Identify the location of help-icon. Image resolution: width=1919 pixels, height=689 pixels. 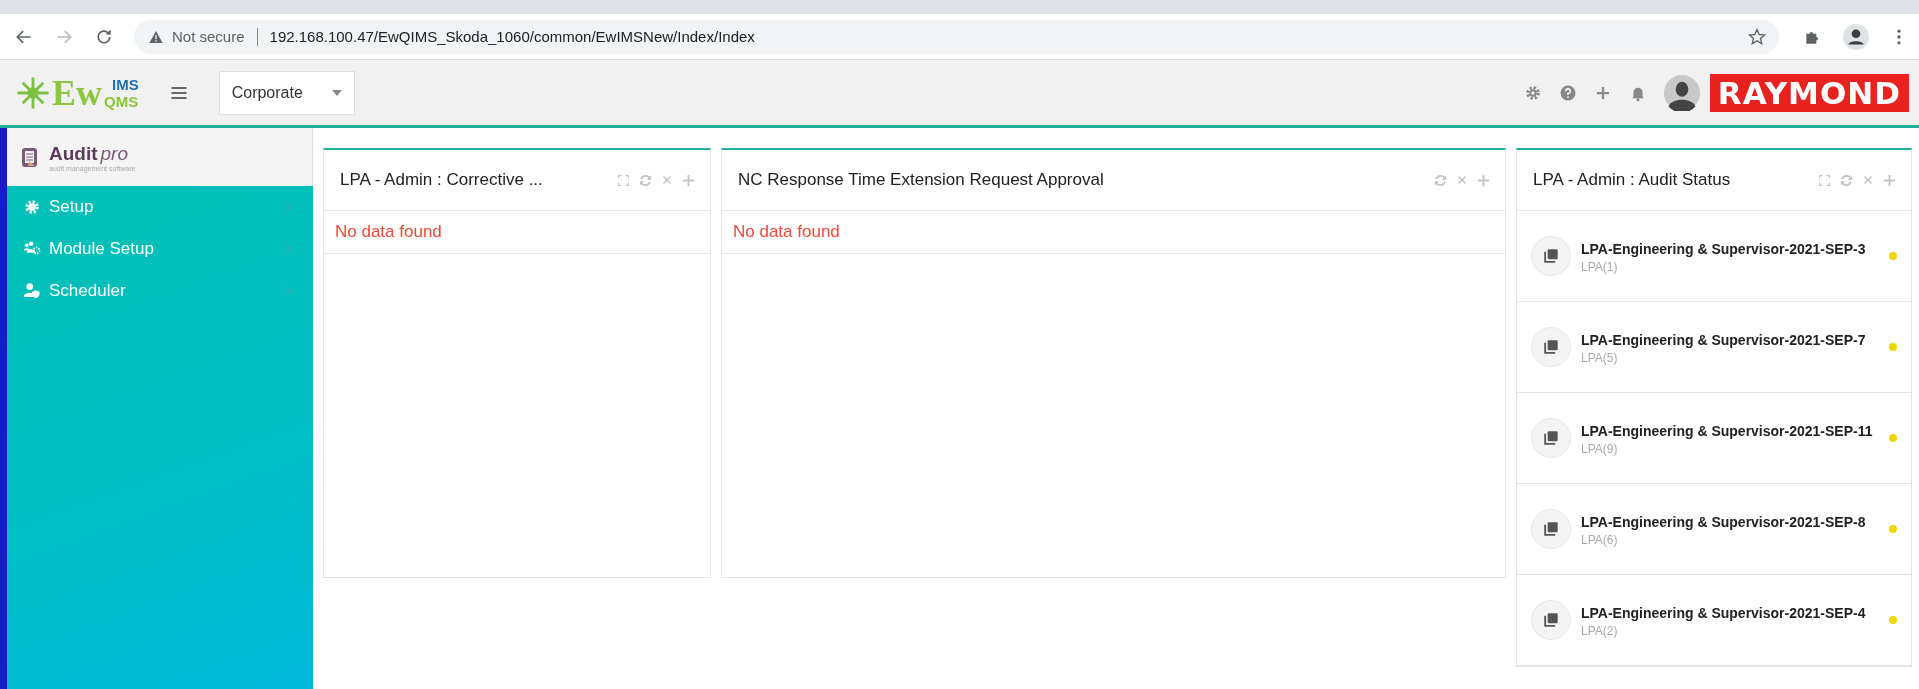
(1567, 92).